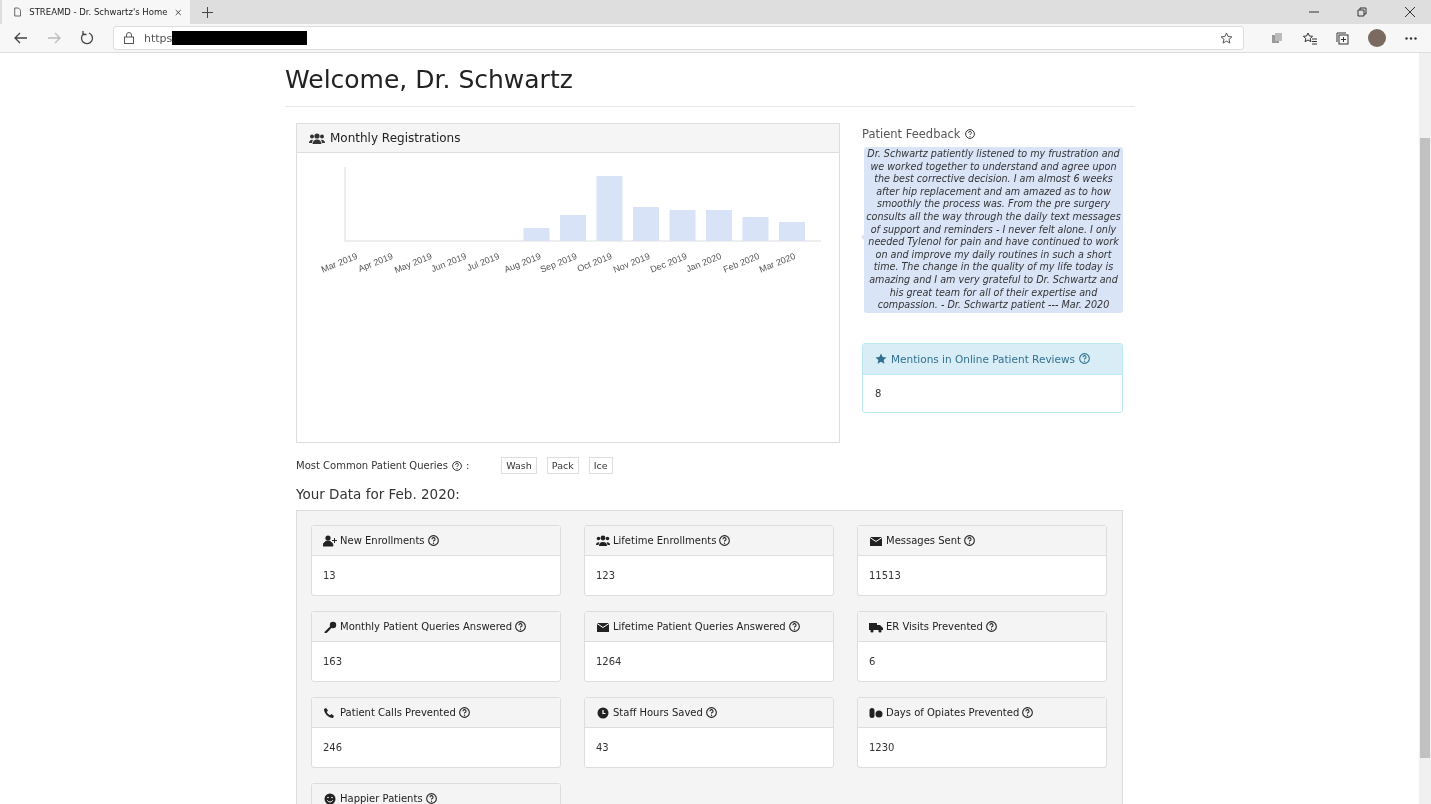  Describe the element at coordinates (876, 712) in the screenshot. I see `pills-icon` at that location.